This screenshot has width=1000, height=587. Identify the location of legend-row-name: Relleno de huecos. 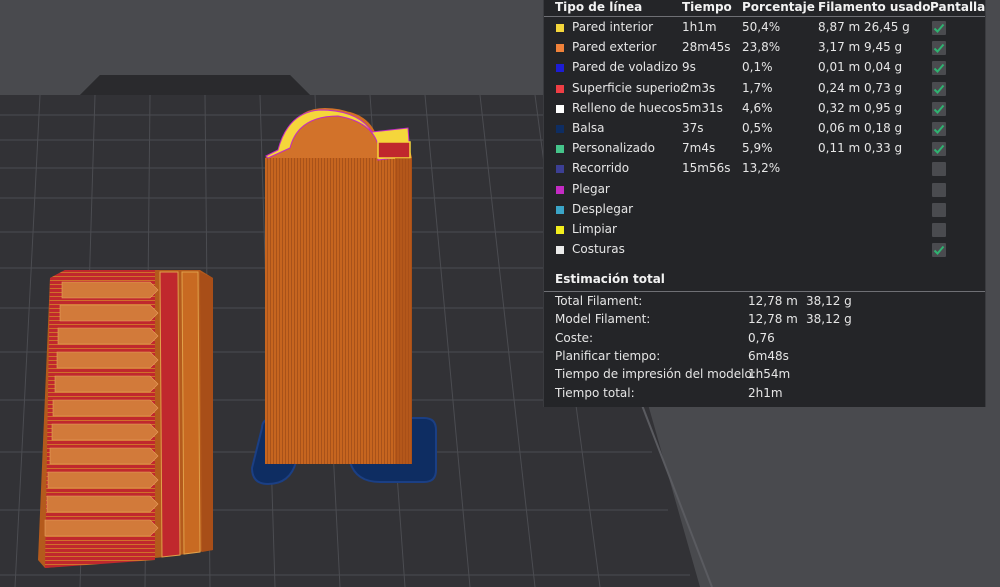
(627, 107).